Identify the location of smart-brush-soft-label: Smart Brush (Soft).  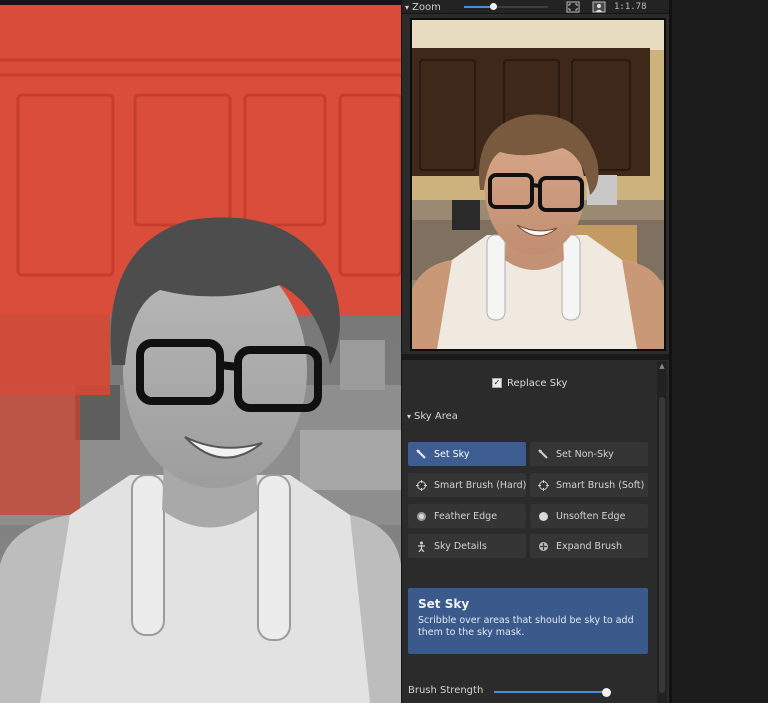
(600, 485).